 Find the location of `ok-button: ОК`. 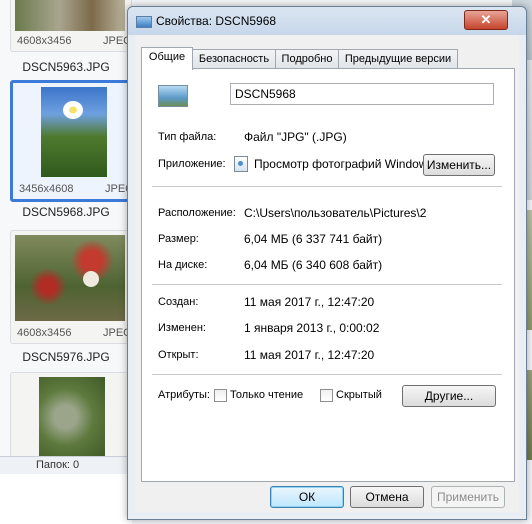

ok-button: ОК is located at coordinates (307, 497).